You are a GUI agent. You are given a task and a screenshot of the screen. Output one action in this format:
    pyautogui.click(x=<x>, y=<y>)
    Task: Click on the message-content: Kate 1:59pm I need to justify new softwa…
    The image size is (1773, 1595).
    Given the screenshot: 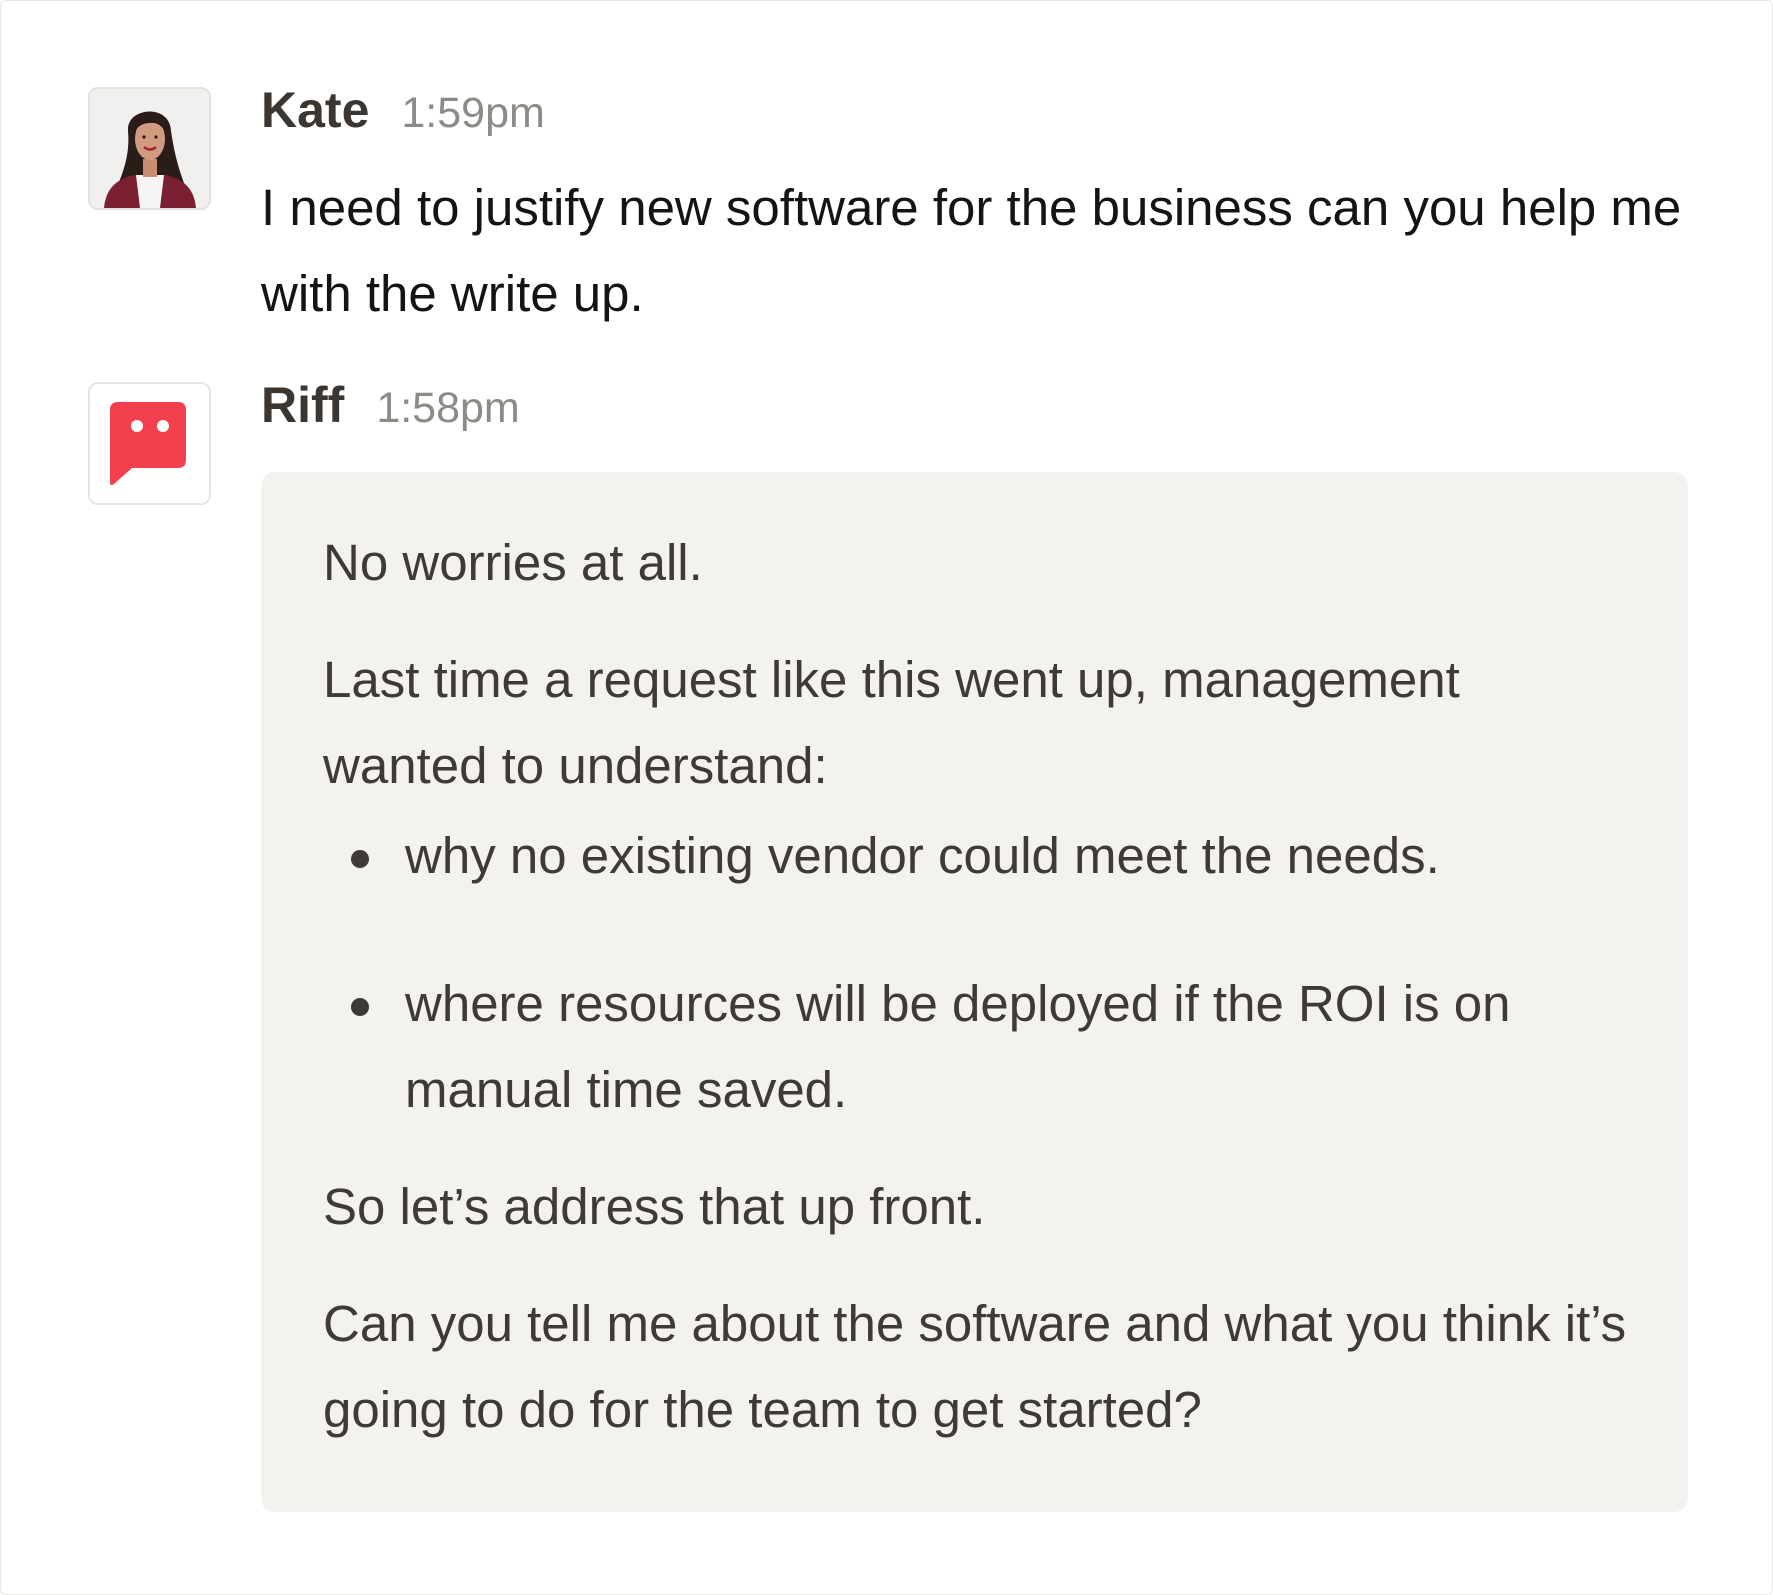 What is the action you would take?
    pyautogui.click(x=973, y=211)
    